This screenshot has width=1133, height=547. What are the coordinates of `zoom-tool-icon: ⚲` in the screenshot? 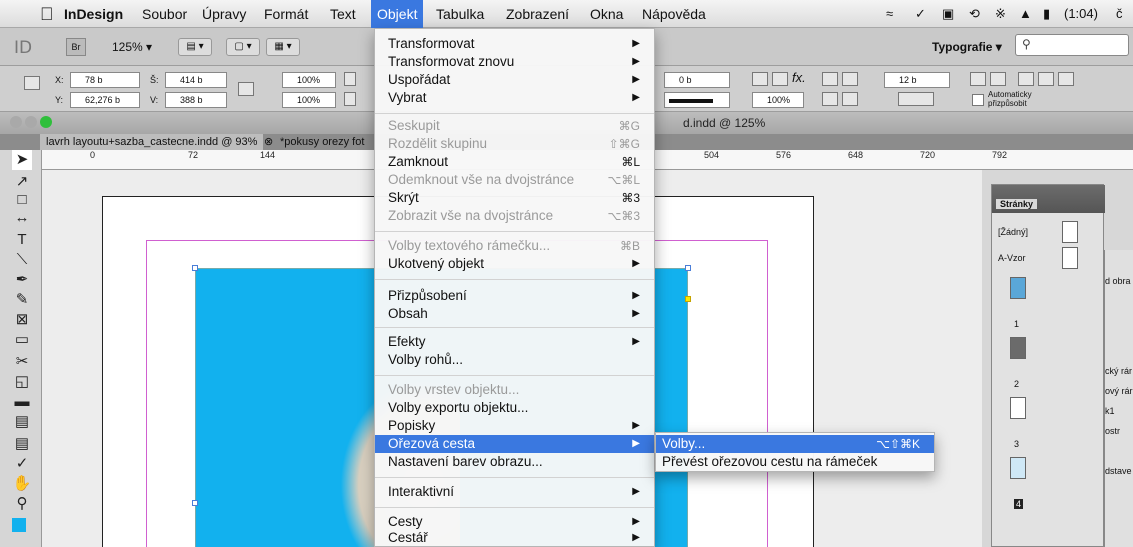 It's located at (22, 504).